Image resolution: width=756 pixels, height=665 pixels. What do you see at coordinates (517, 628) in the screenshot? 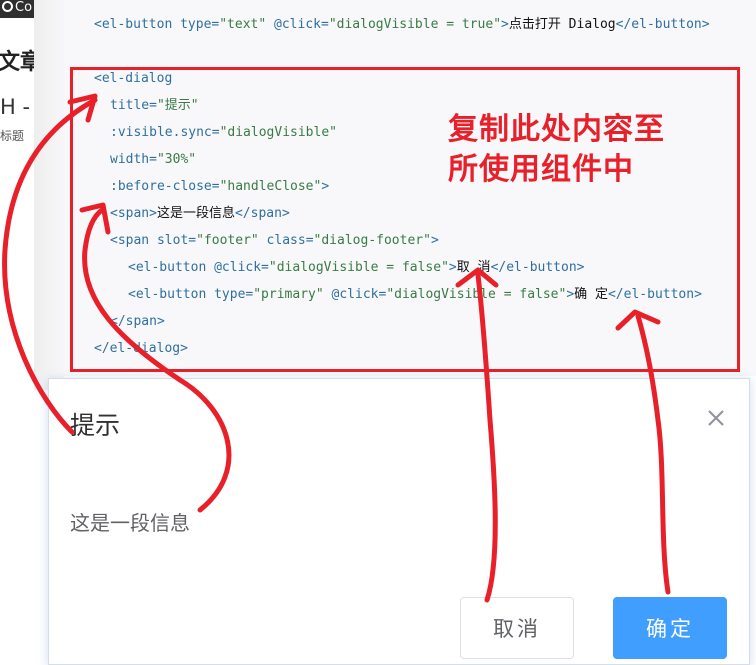
I see `cancel-button: 取消` at bounding box center [517, 628].